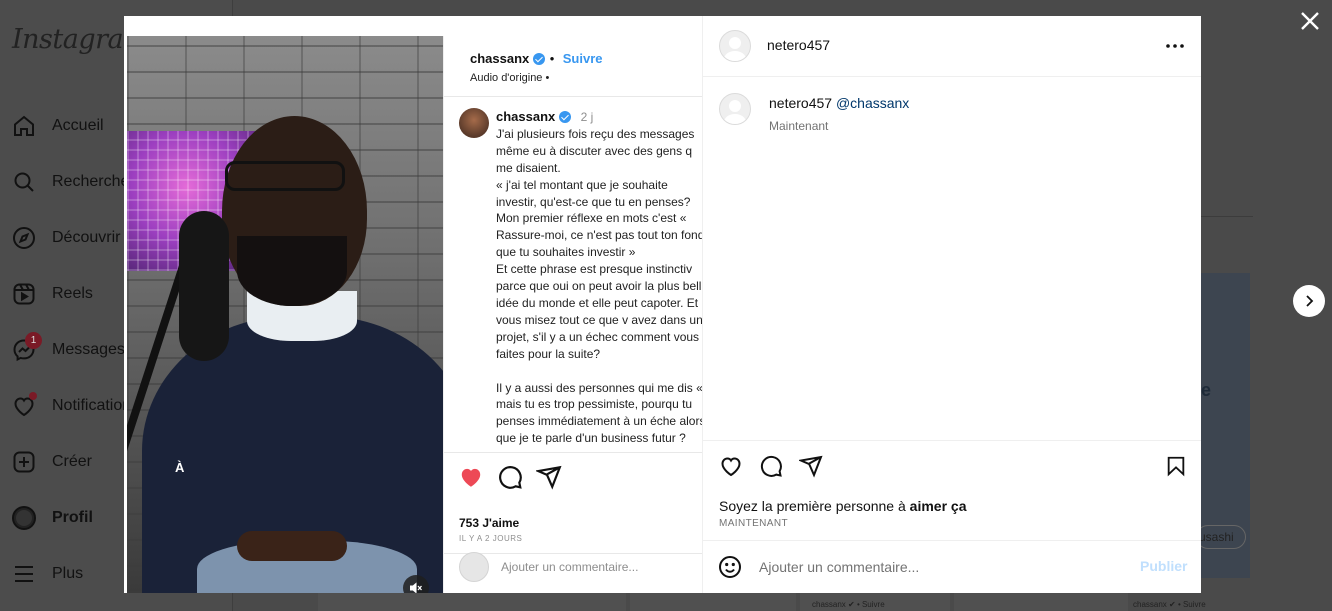  What do you see at coordinates (72, 461) in the screenshot?
I see `sidebar-item-label: Créer` at bounding box center [72, 461].